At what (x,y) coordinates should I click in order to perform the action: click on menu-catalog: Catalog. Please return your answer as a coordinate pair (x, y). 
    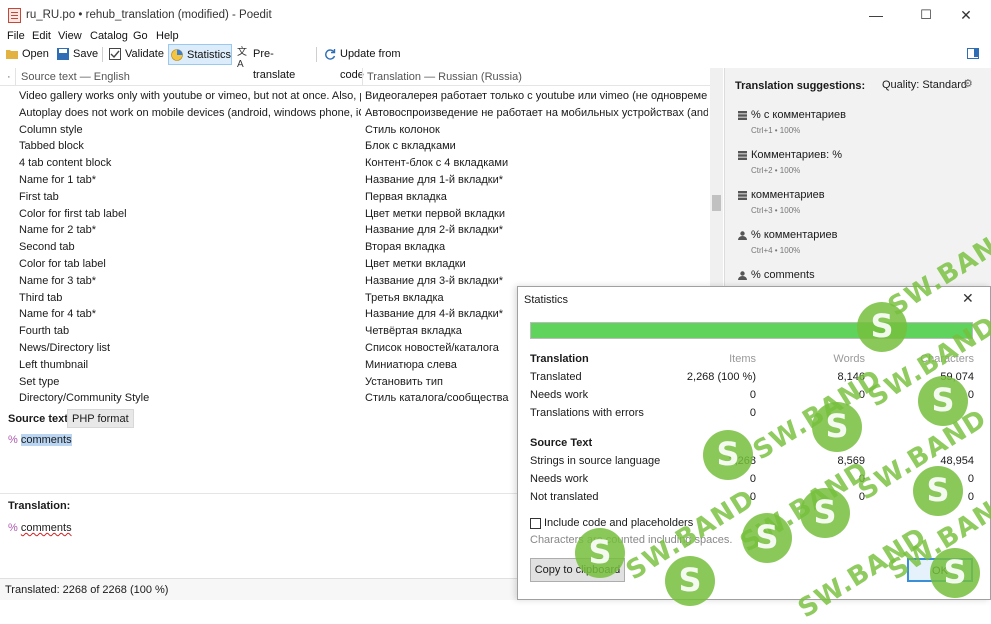
    Looking at the image, I should click on (109, 36).